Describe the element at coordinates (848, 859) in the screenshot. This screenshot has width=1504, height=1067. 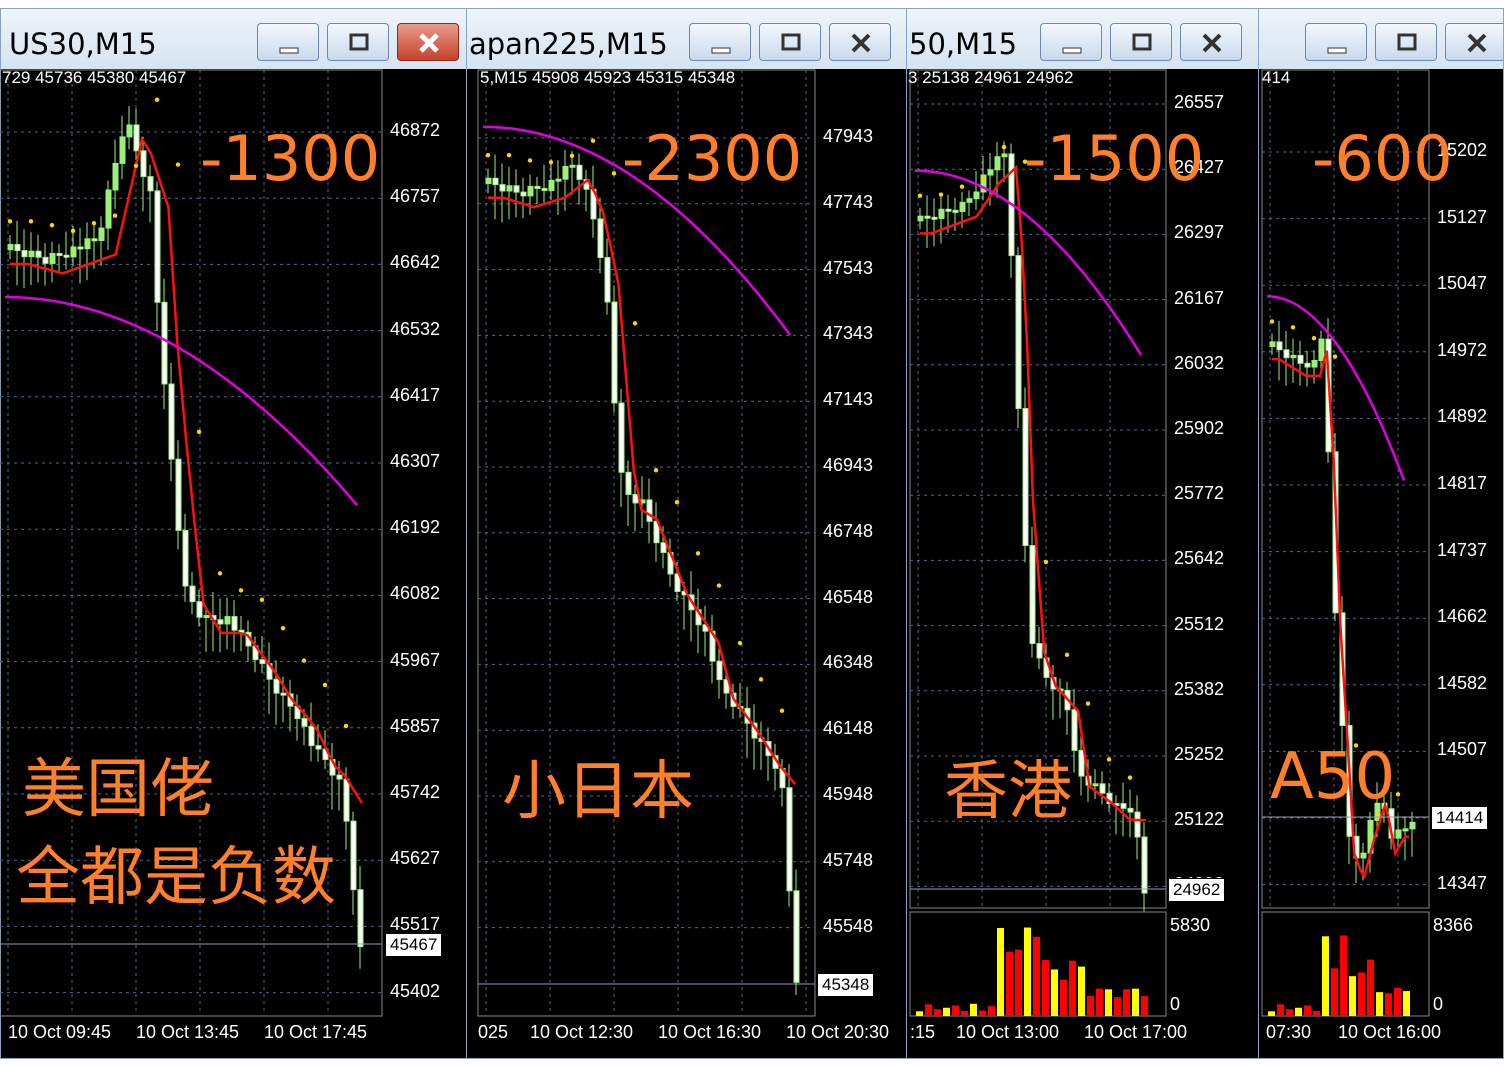
I see `price-axis-label: 45748` at that location.